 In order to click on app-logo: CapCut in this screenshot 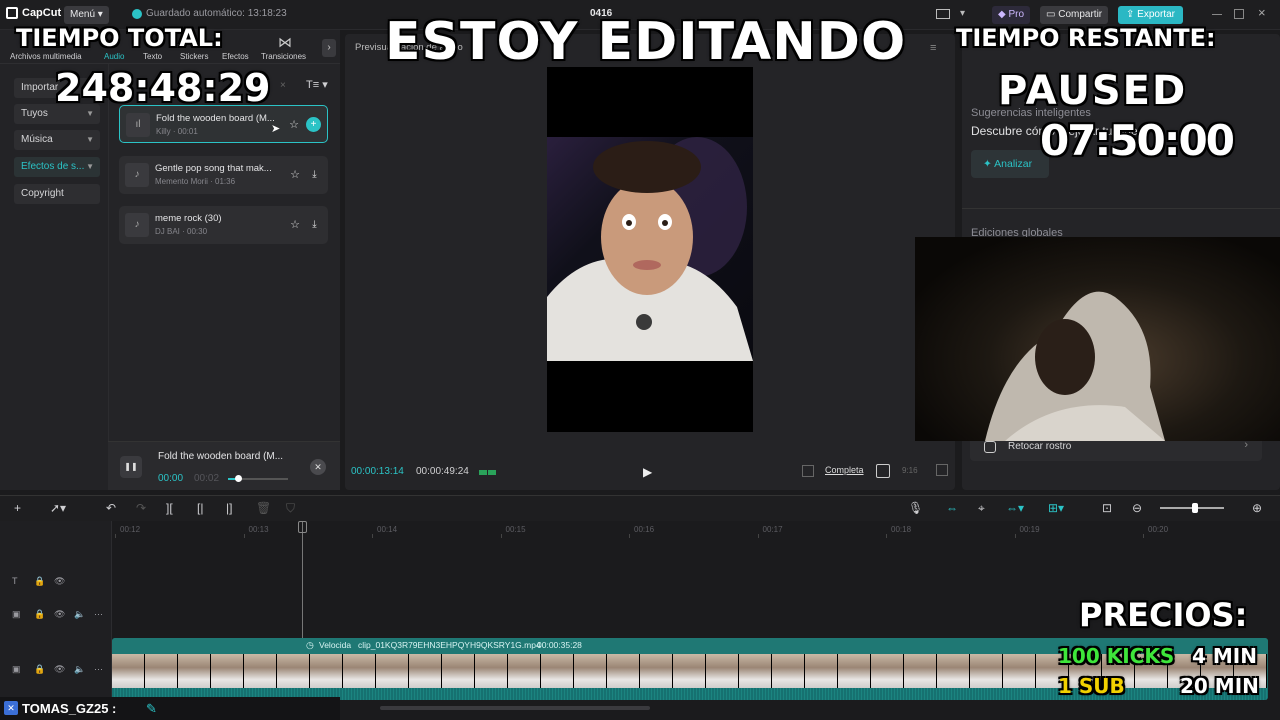, I will do `click(33, 13)`.